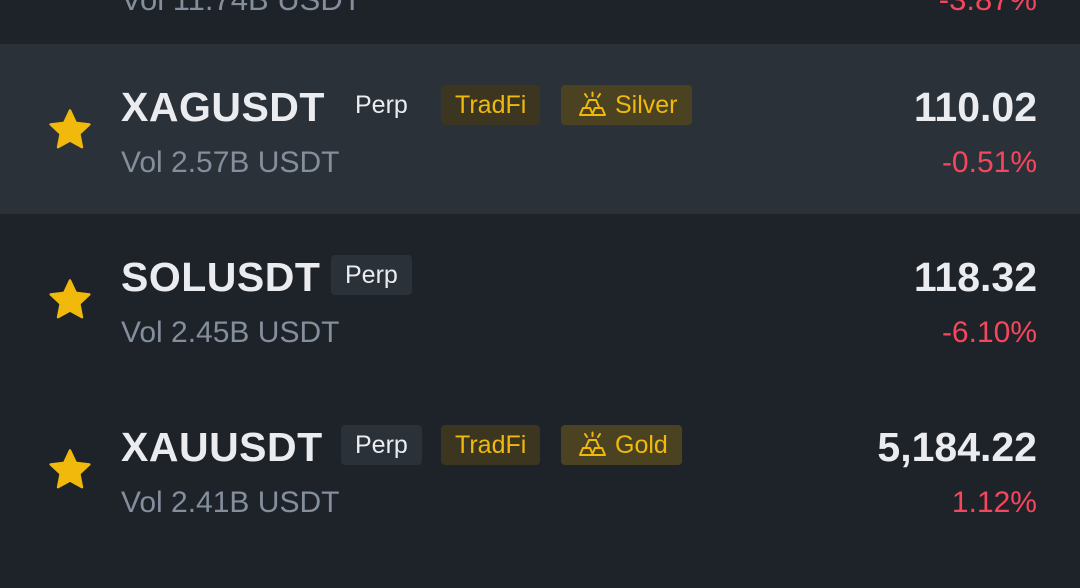  I want to click on gold-badge: Gold, so click(621, 445).